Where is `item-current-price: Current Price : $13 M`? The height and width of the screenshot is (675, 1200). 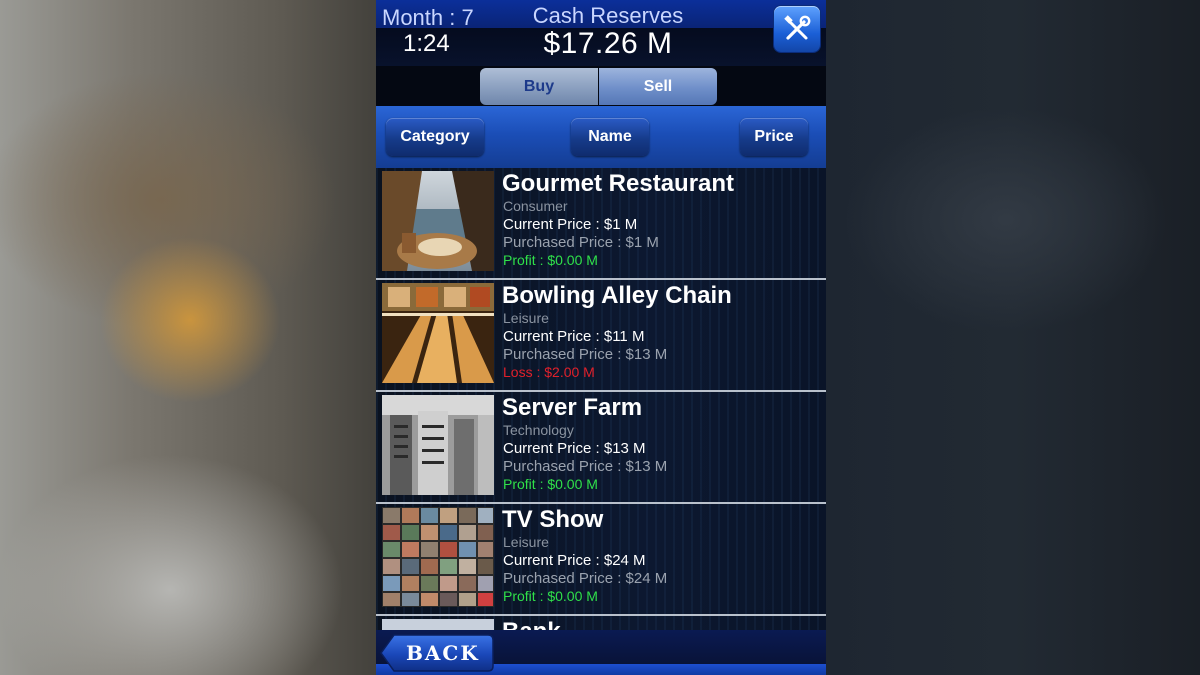
item-current-price: Current Price : $13 M is located at coordinates (574, 448).